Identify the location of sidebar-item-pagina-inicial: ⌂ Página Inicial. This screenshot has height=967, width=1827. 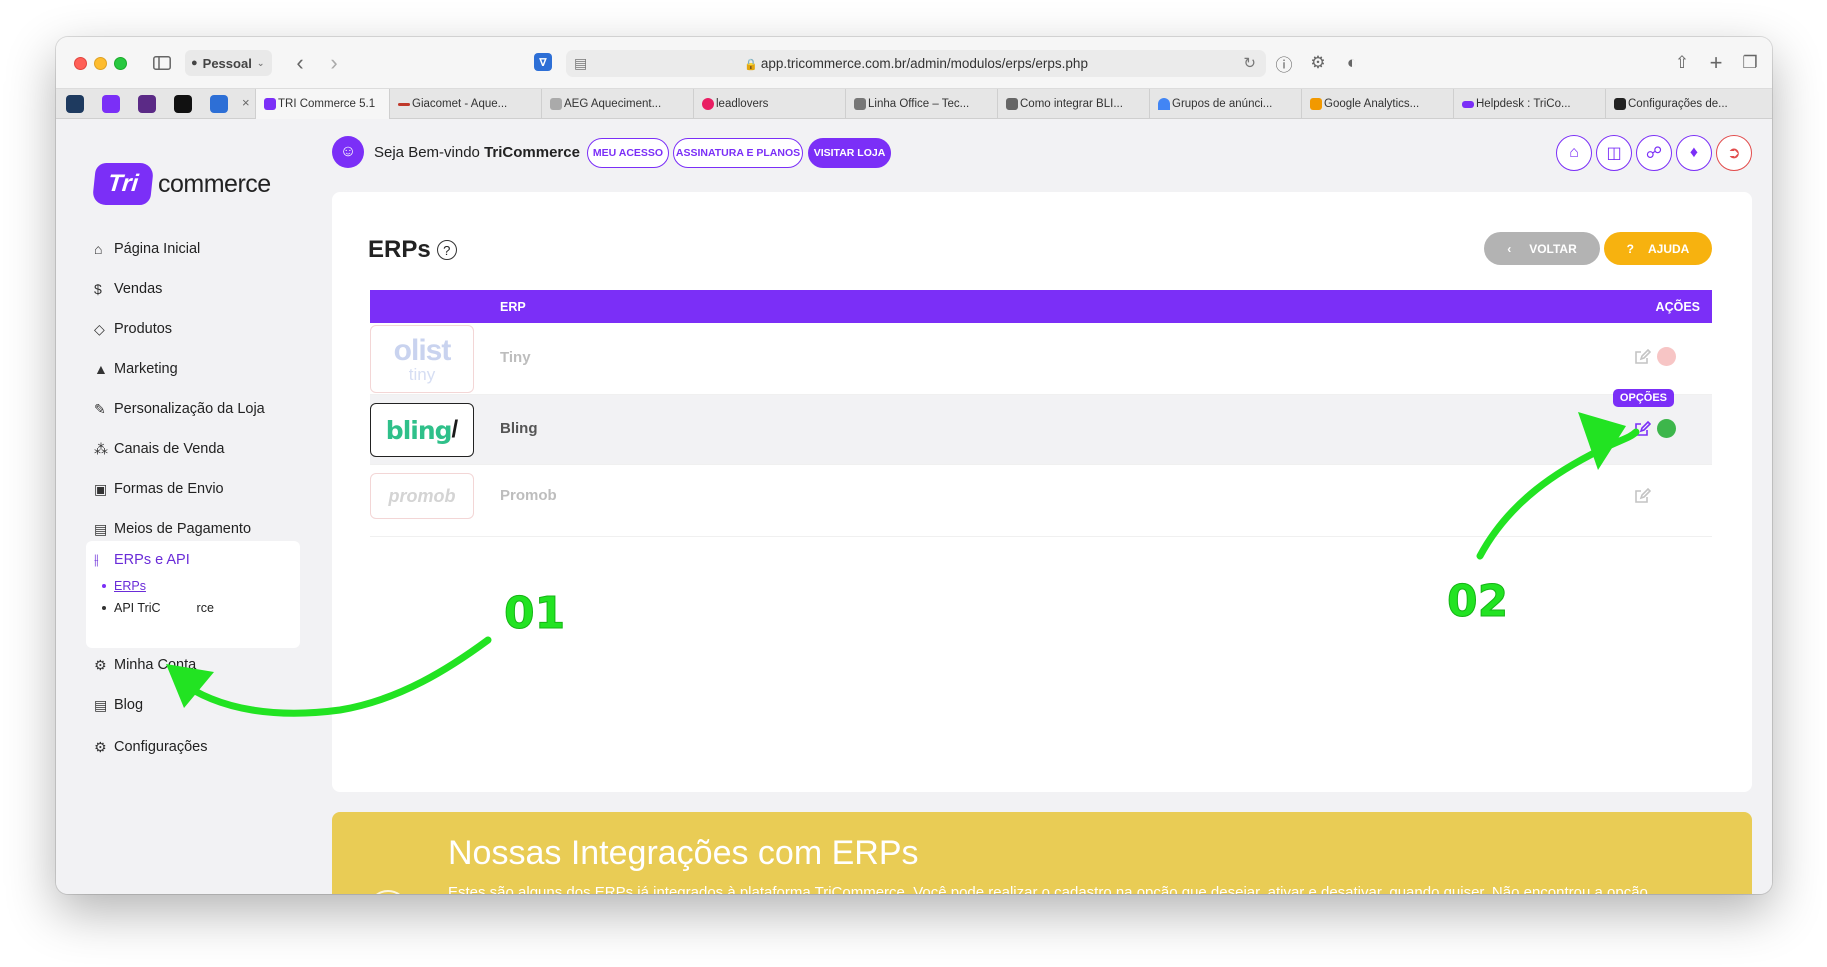
(147, 249).